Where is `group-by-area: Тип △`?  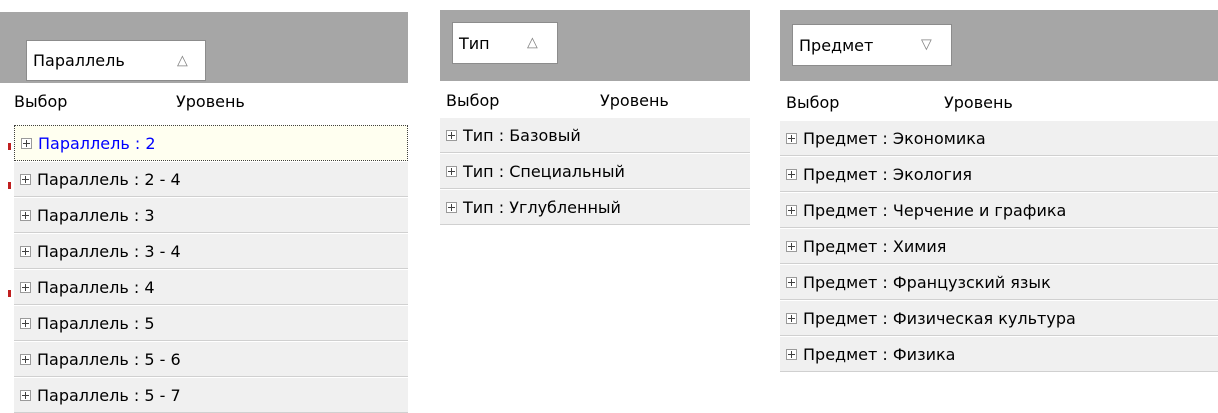 group-by-area: Тип △ is located at coordinates (595, 45).